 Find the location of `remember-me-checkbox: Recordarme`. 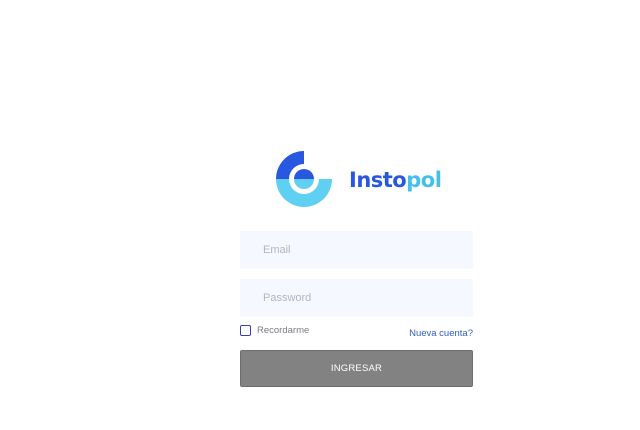

remember-me-checkbox: Recordarme is located at coordinates (274, 330).